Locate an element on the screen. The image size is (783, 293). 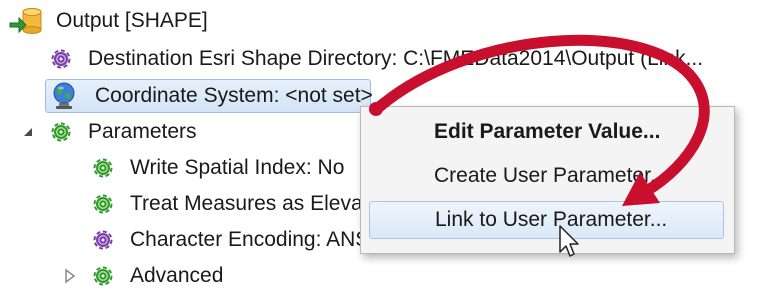
tree-item-output: Output [SHAPE] is located at coordinates (108, 21).